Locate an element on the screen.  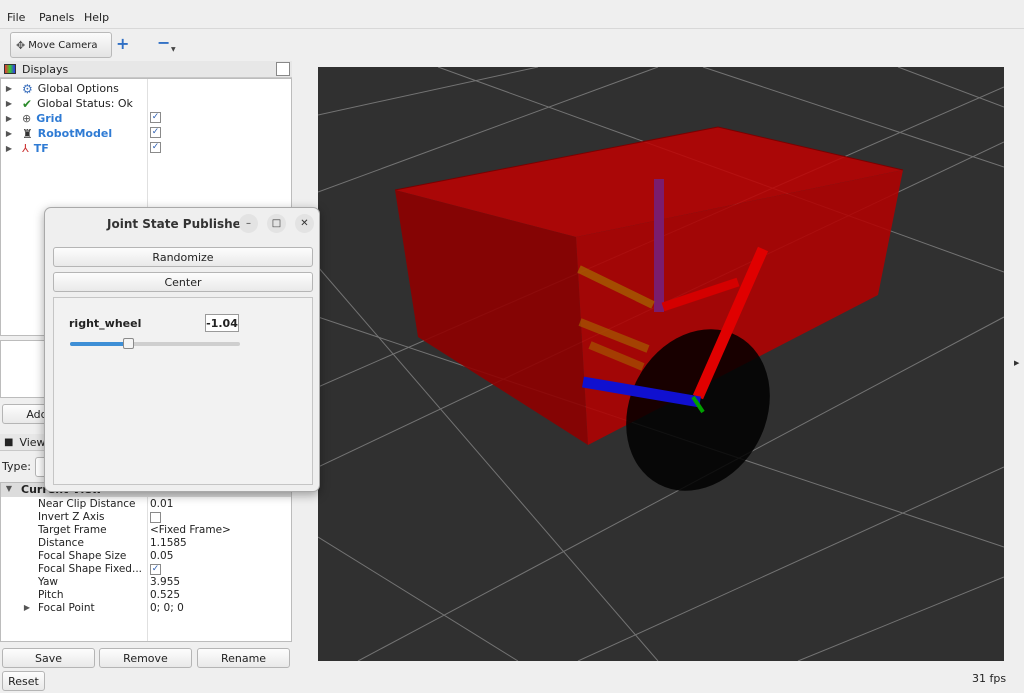
add-tool-icon: + is located at coordinates (122, 43).